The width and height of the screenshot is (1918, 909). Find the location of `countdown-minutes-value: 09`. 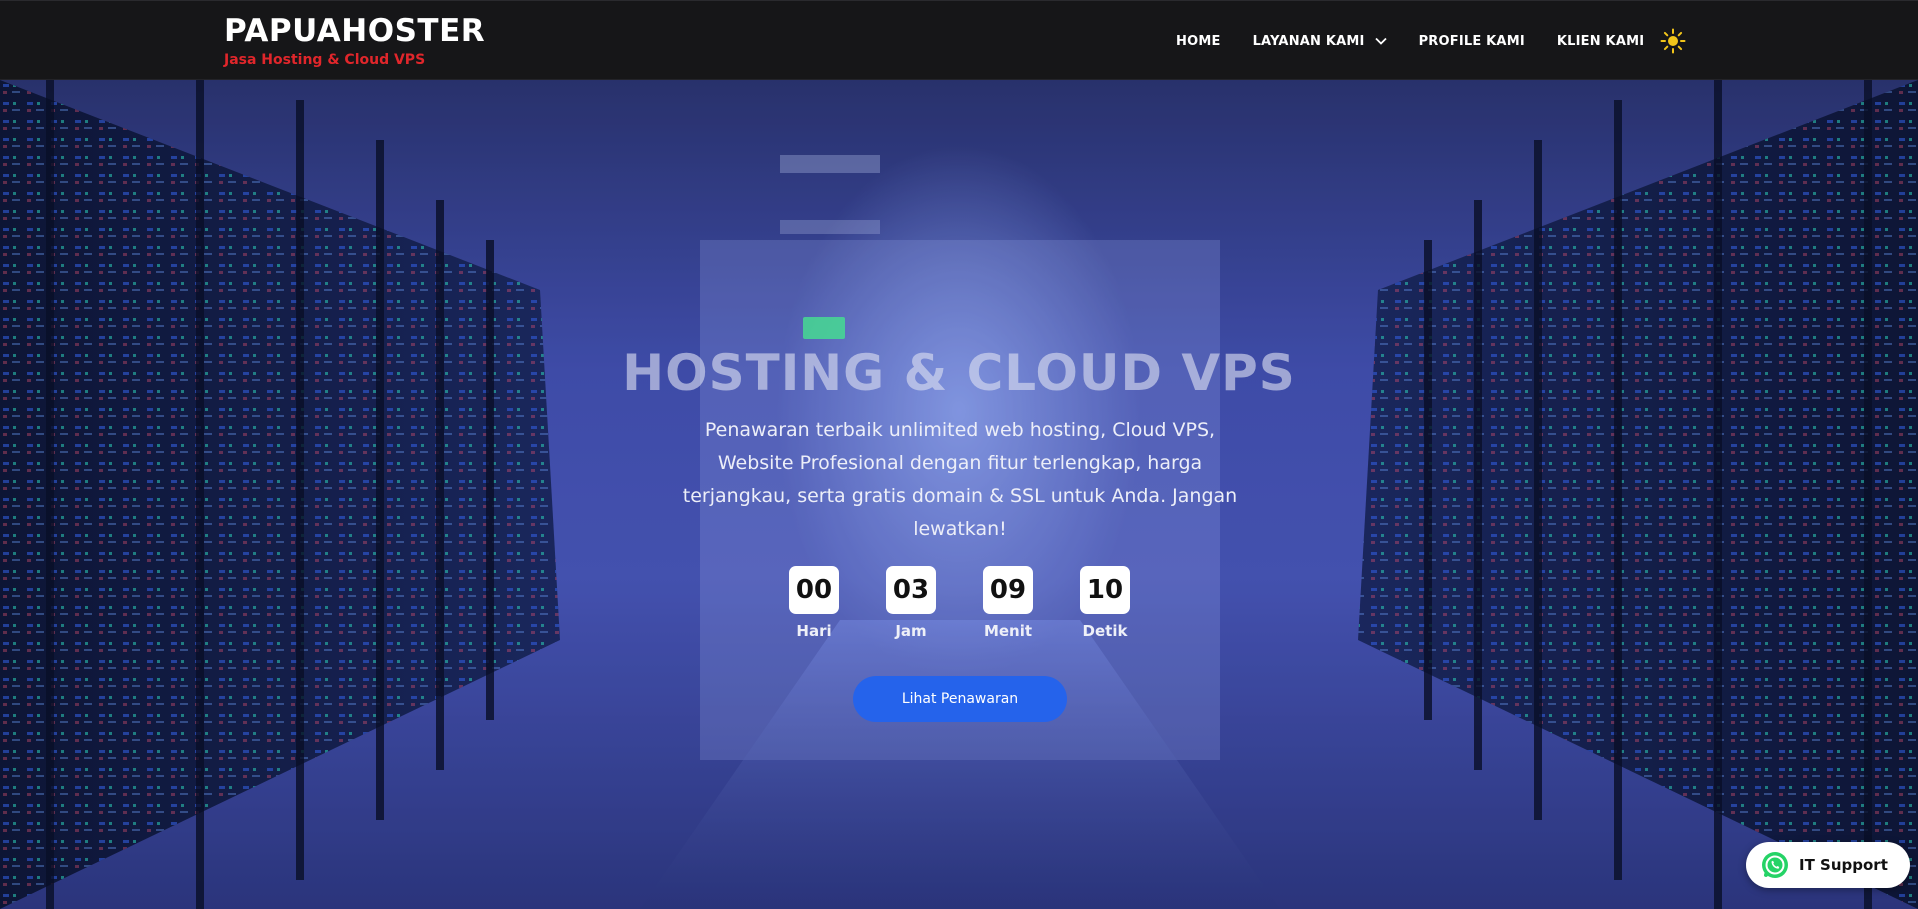

countdown-minutes-value: 09 is located at coordinates (1008, 590).